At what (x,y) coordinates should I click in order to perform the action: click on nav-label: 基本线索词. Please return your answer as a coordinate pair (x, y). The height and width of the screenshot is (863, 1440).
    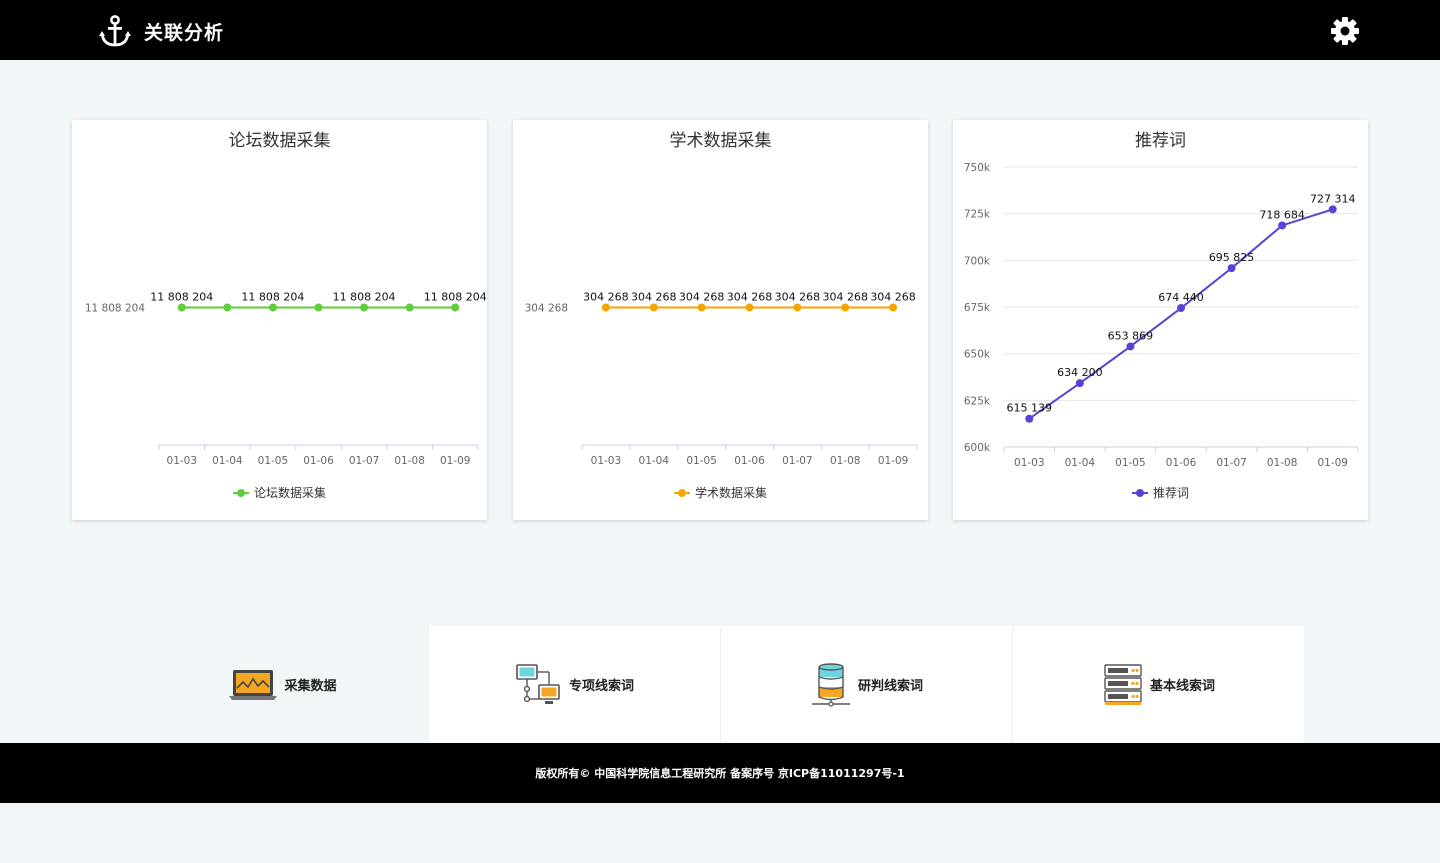
    Looking at the image, I should click on (1182, 686).